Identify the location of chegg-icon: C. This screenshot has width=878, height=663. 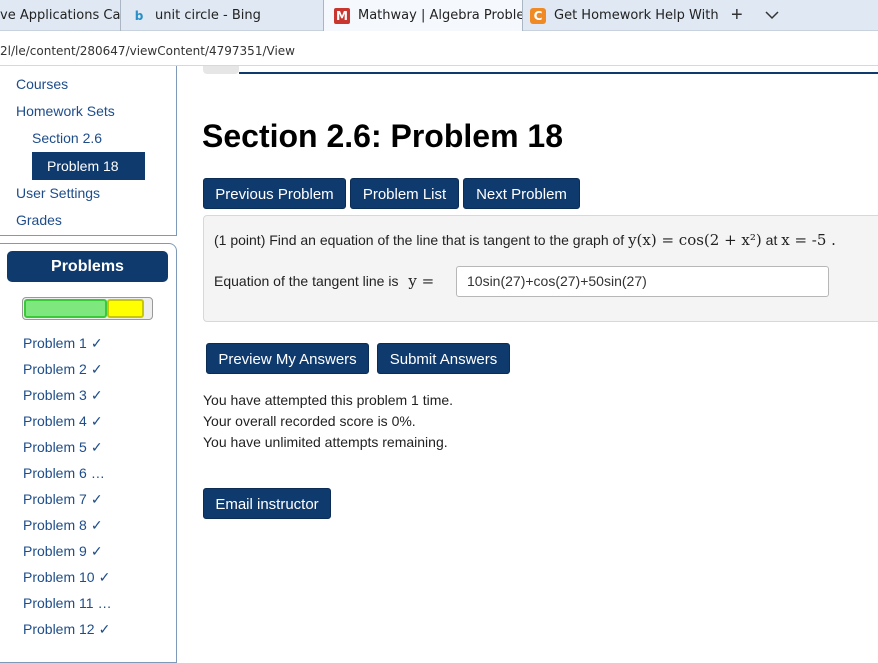
(538, 15).